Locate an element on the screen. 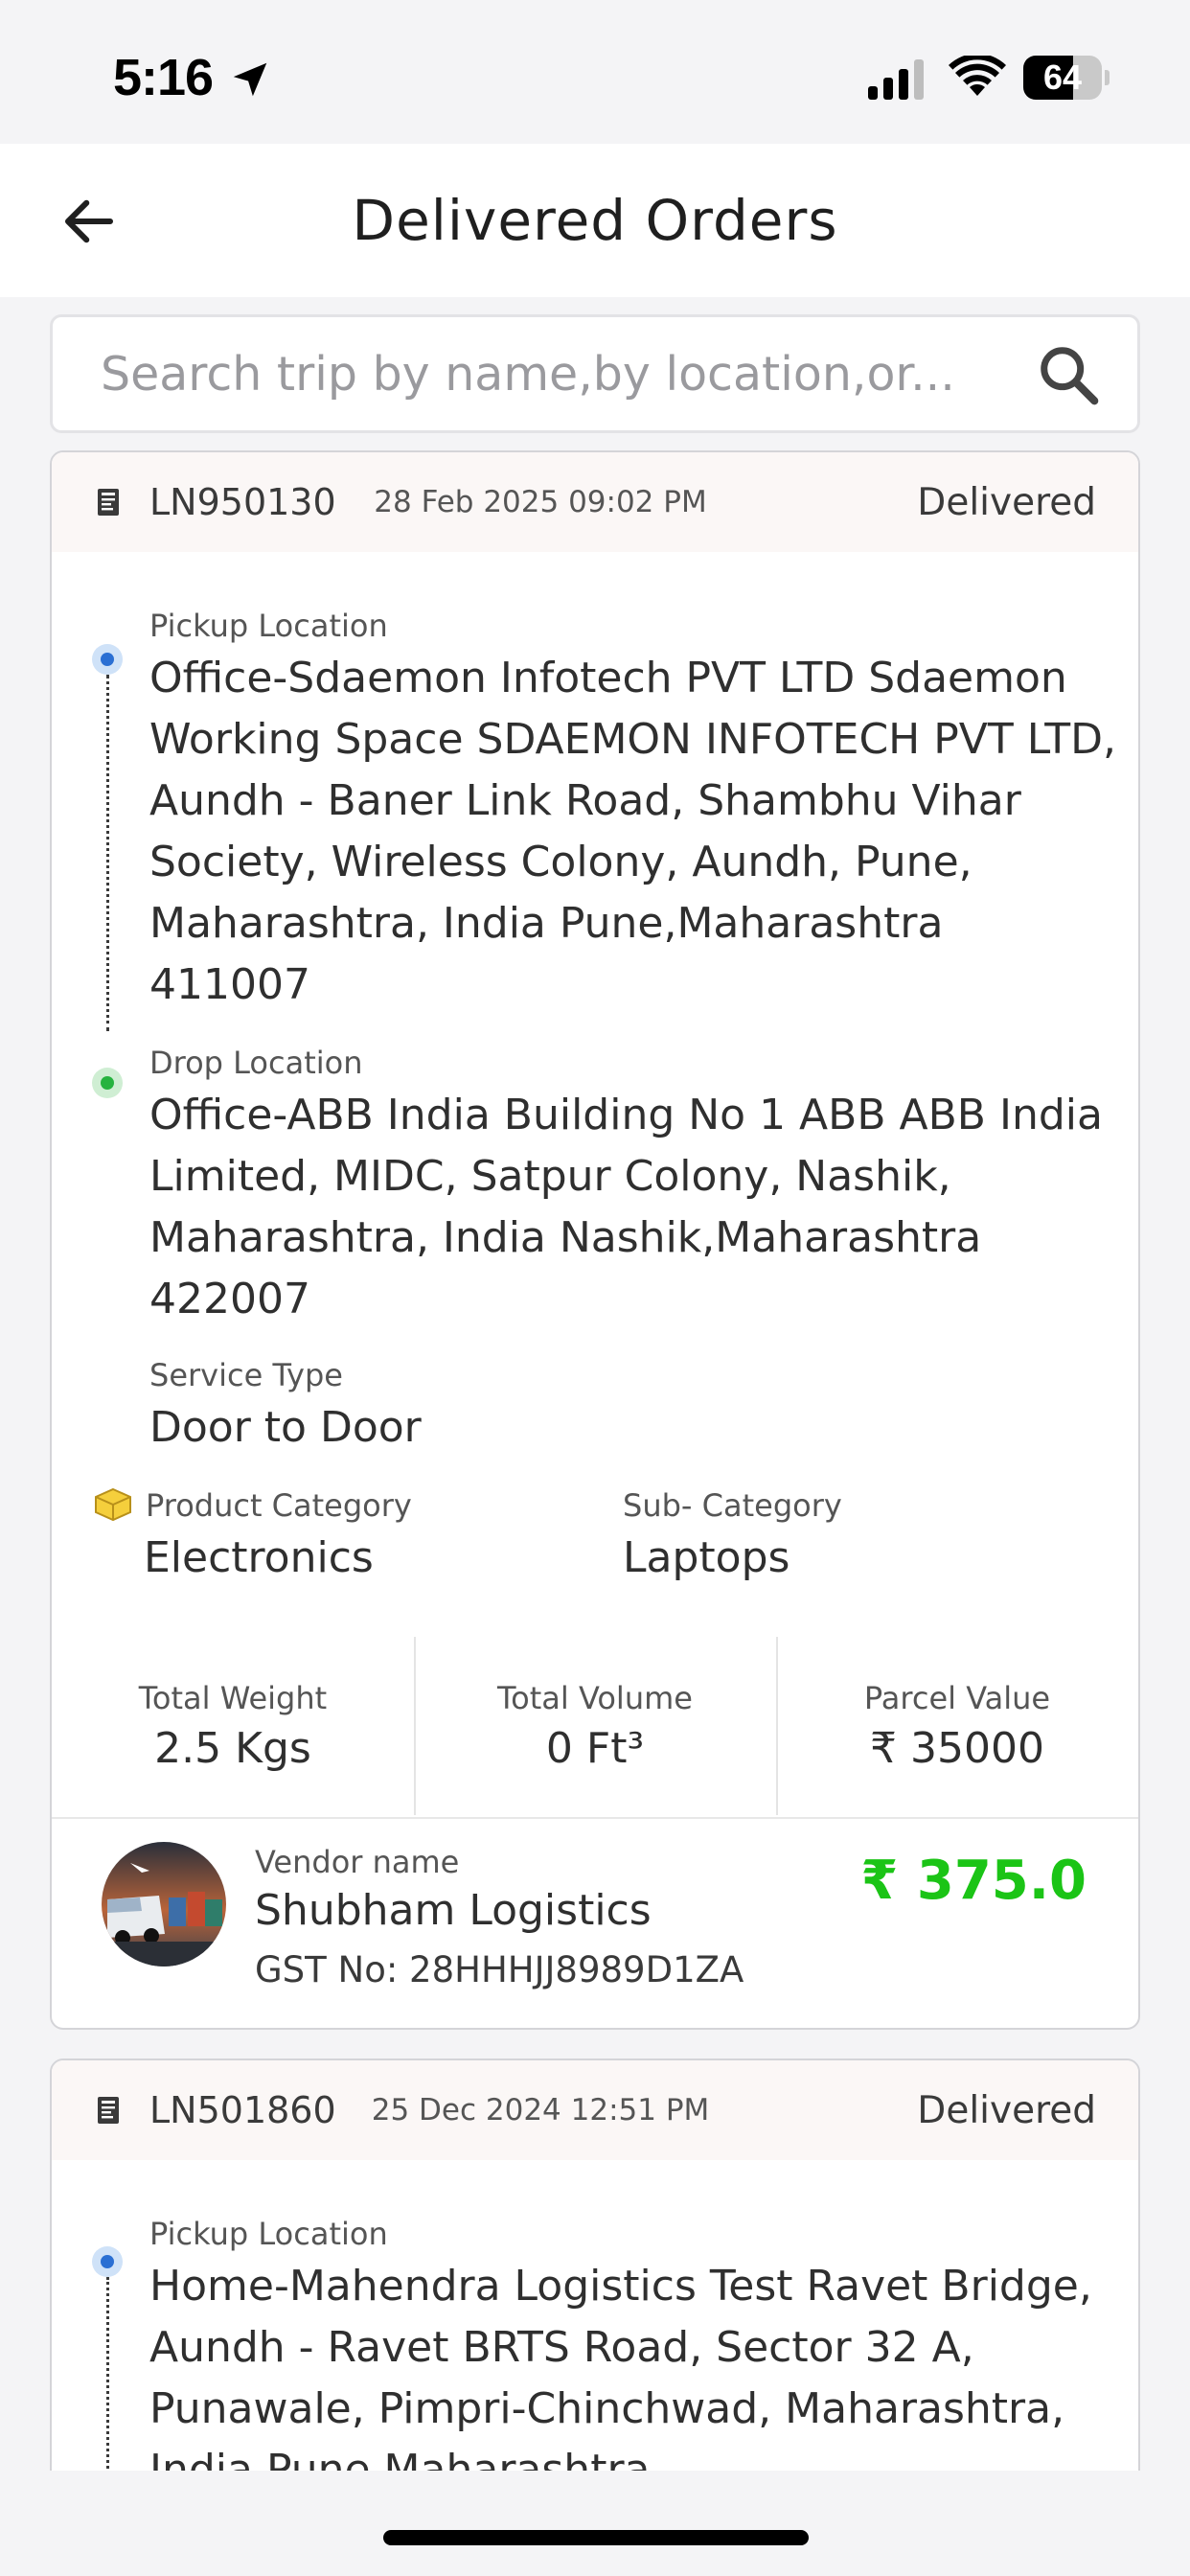 Image resolution: width=1190 pixels, height=2576 pixels. product-category-value: Electronics is located at coordinates (259, 1557).